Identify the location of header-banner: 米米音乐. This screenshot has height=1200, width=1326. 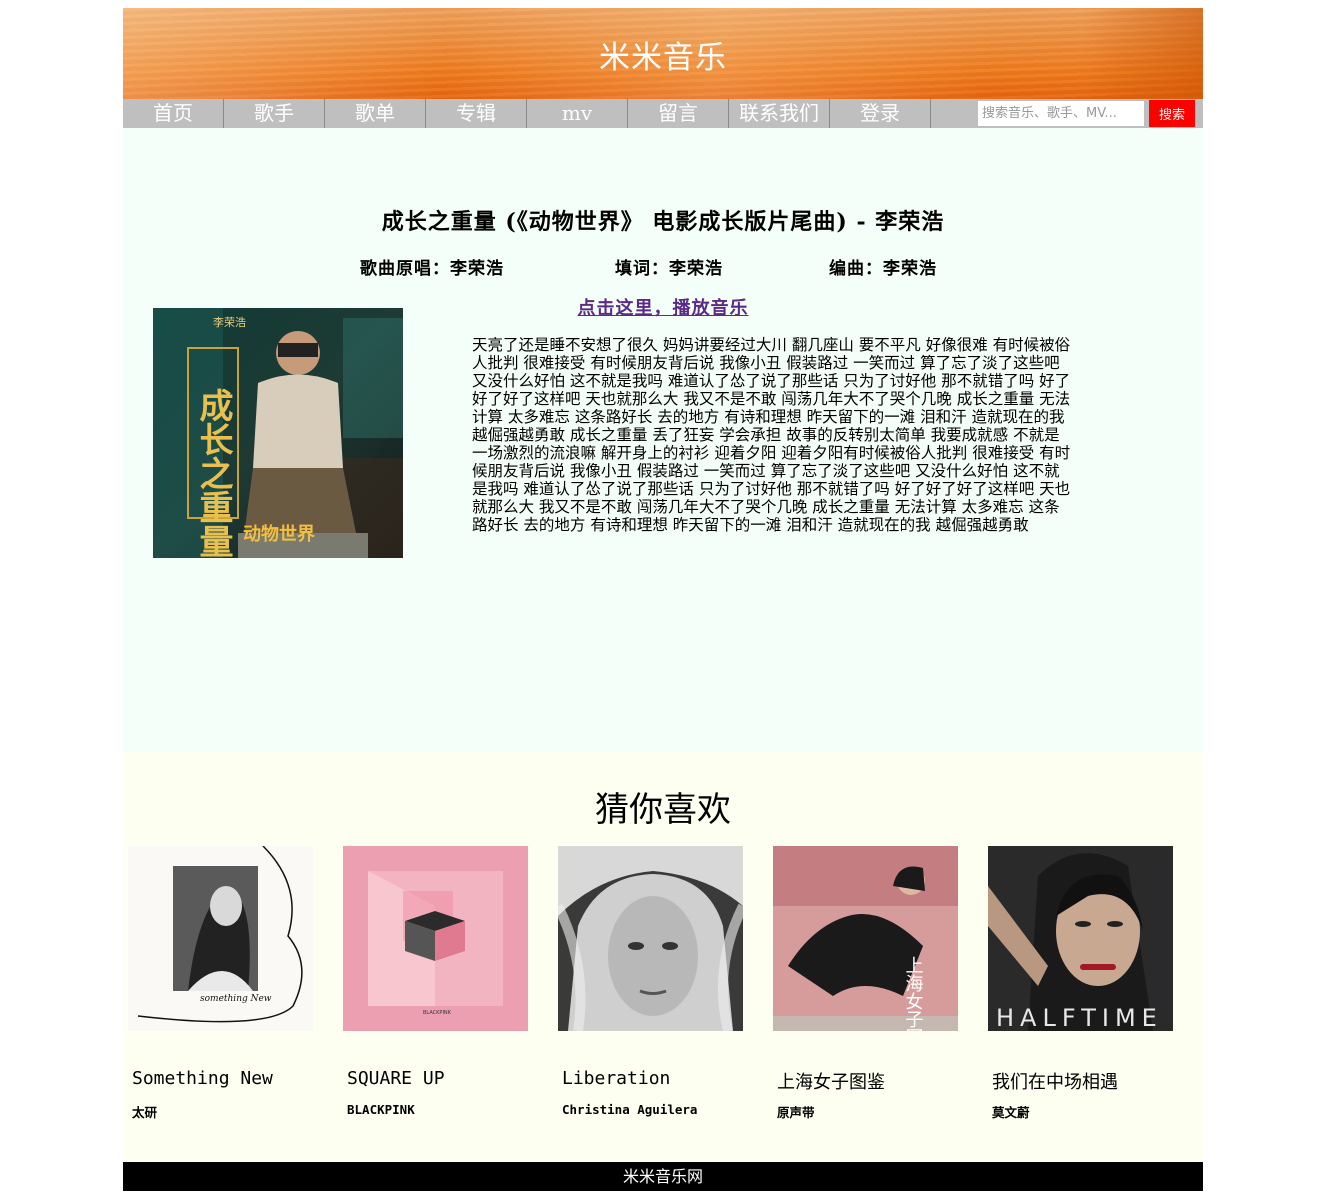
(663, 53).